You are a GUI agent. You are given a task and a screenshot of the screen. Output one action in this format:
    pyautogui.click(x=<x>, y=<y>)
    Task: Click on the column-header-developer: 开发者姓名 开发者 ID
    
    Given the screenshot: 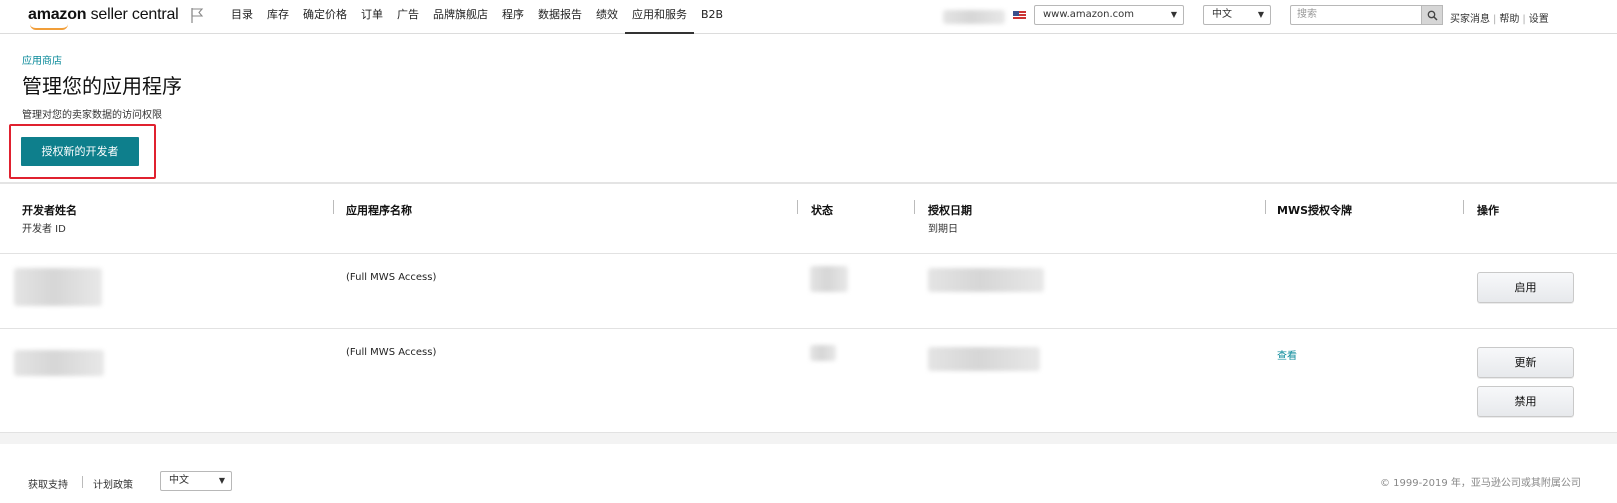 What is the action you would take?
    pyautogui.click(x=49, y=218)
    